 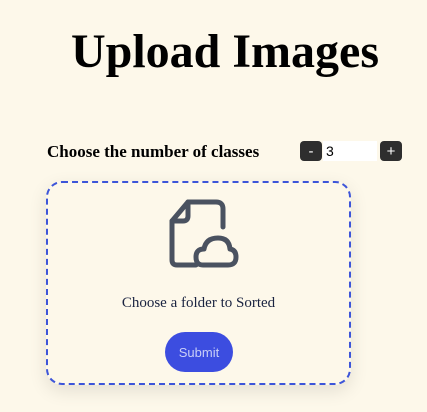 I want to click on dropzone-text: Choose a folder to Sorted, so click(x=198, y=303).